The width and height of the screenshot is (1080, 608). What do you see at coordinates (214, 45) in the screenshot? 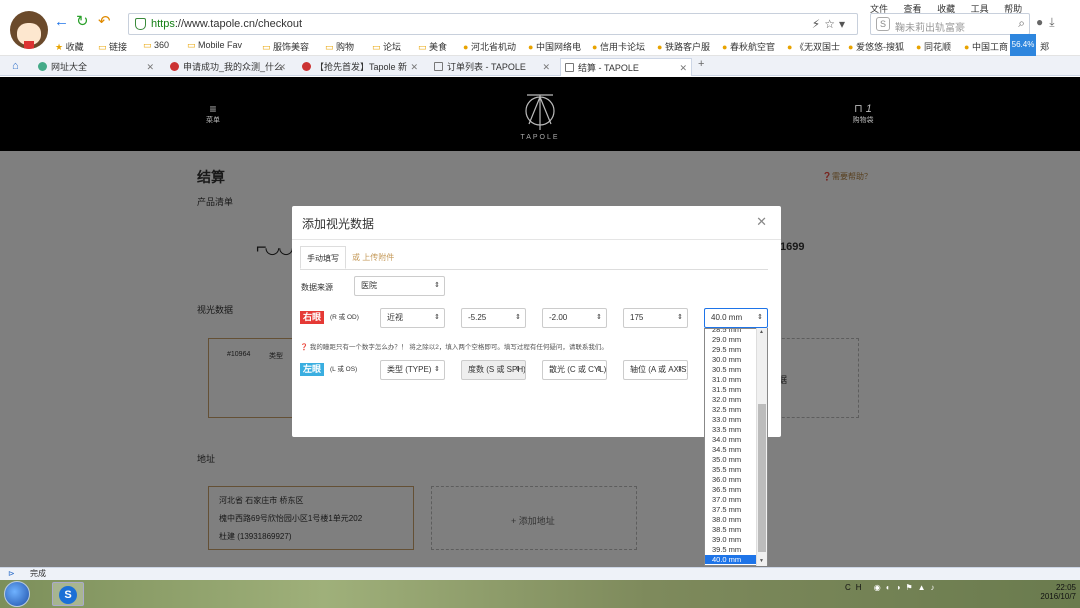
I see `bookmark-folder-mobile: ▭ Mobile Fav` at bounding box center [214, 45].